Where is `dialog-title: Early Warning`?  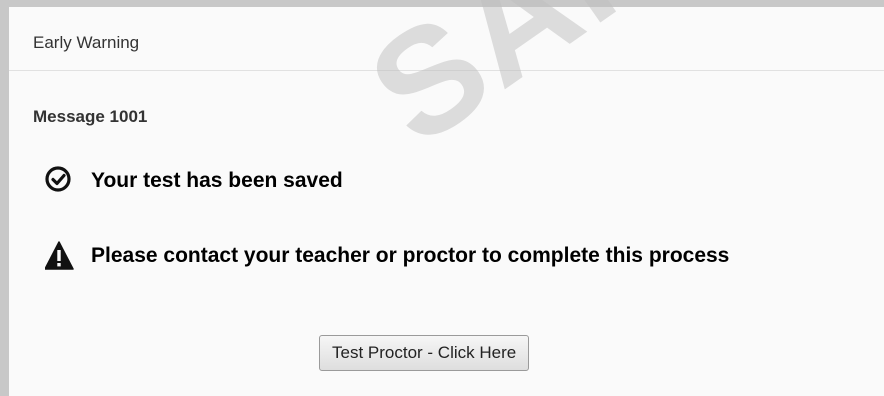 dialog-title: Early Warning is located at coordinates (86, 42).